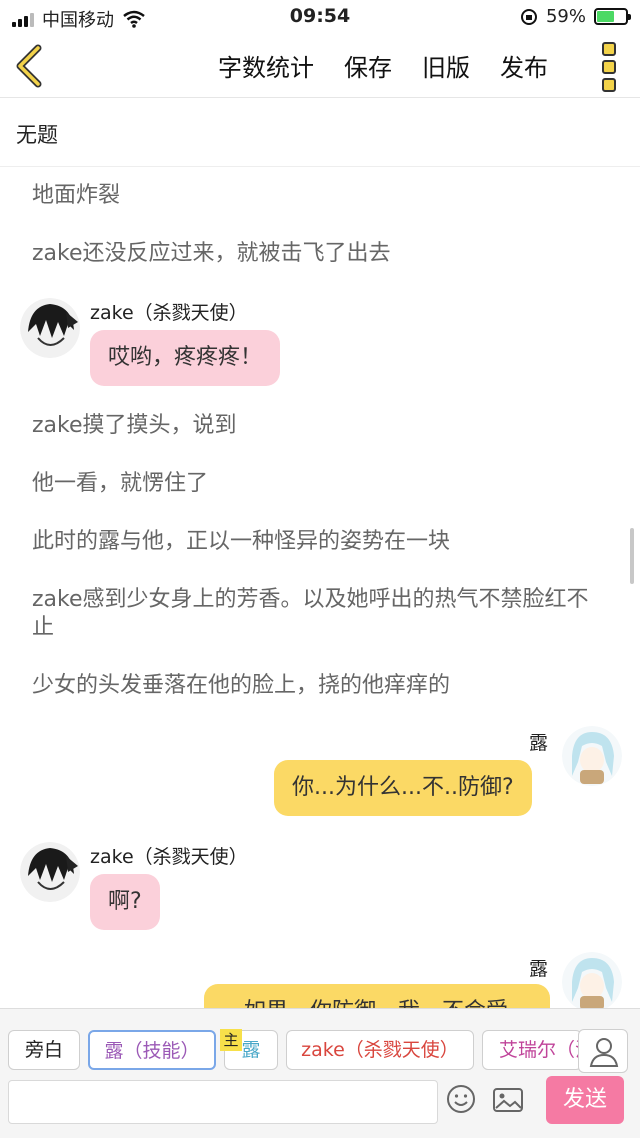 The image size is (640, 1138). What do you see at coordinates (461, 1099) in the screenshot?
I see `emoji-icon` at bounding box center [461, 1099].